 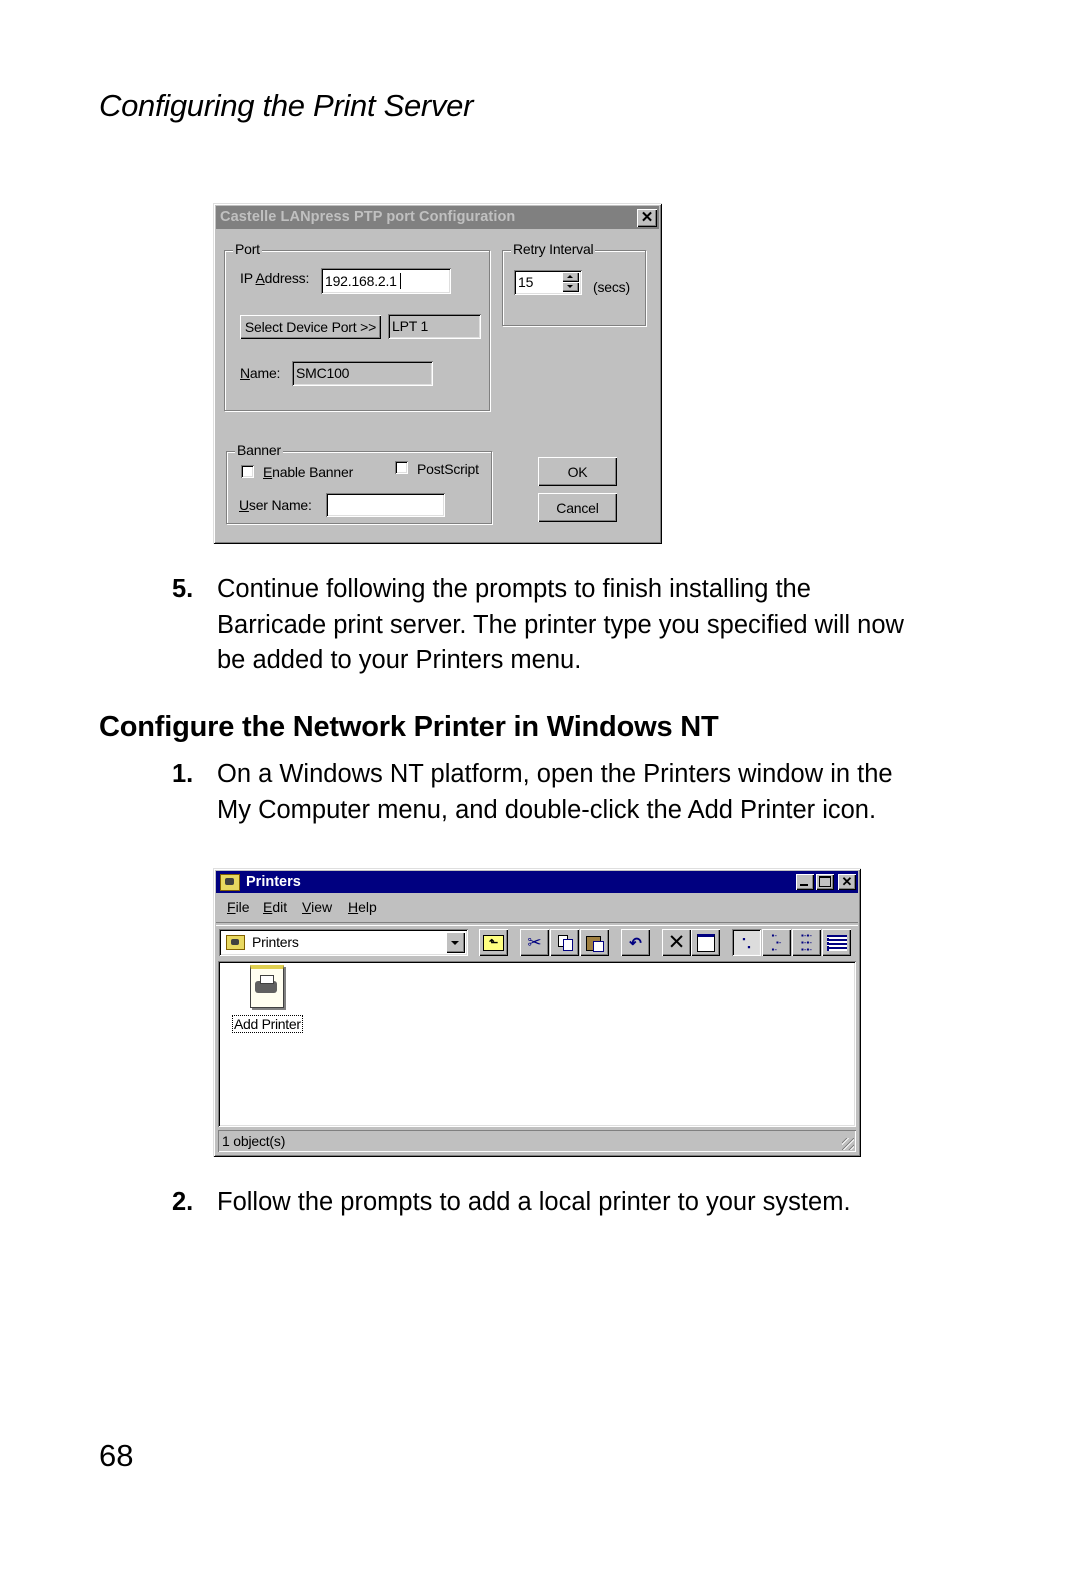 I want to click on chevron-down-icon, so click(x=455, y=943).